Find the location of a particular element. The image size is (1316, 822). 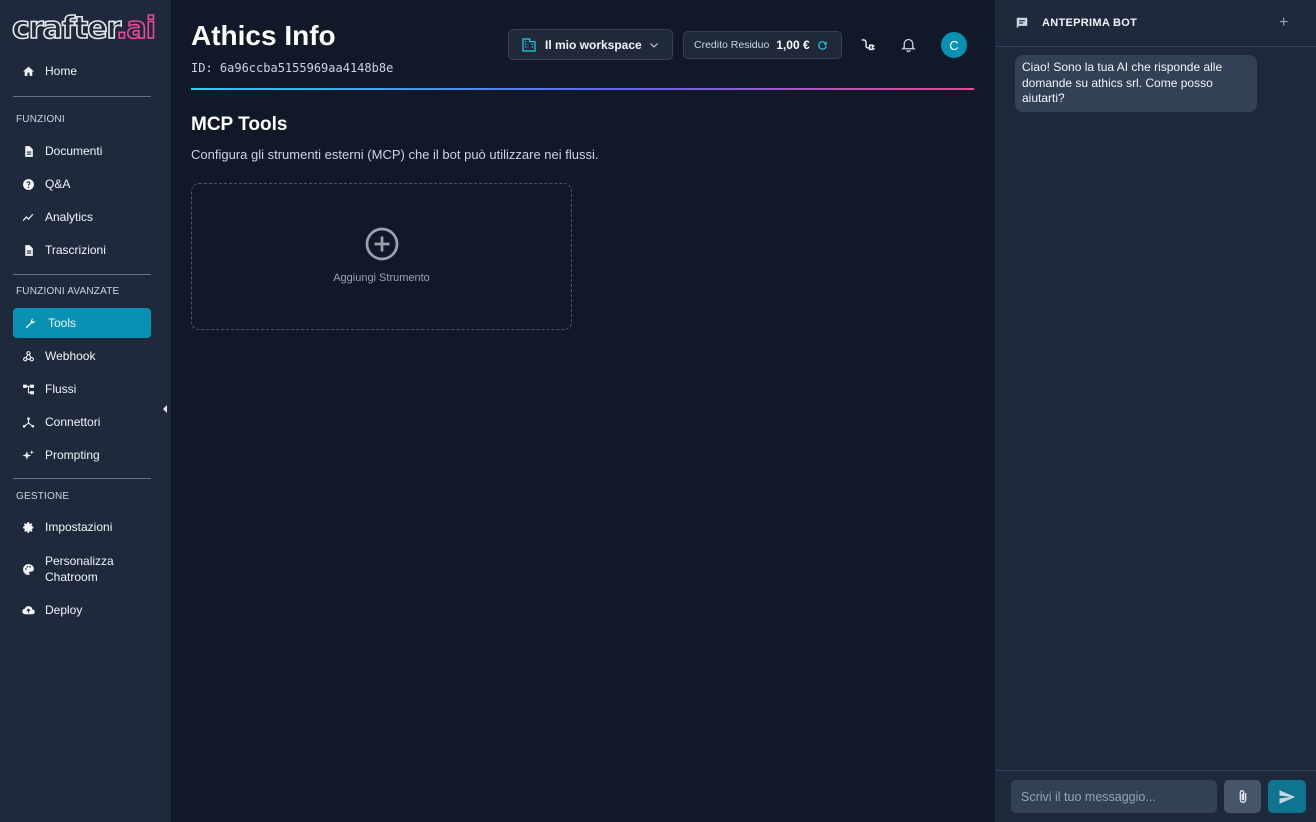

sidebar-item-label: Prompting is located at coordinates (72, 455).